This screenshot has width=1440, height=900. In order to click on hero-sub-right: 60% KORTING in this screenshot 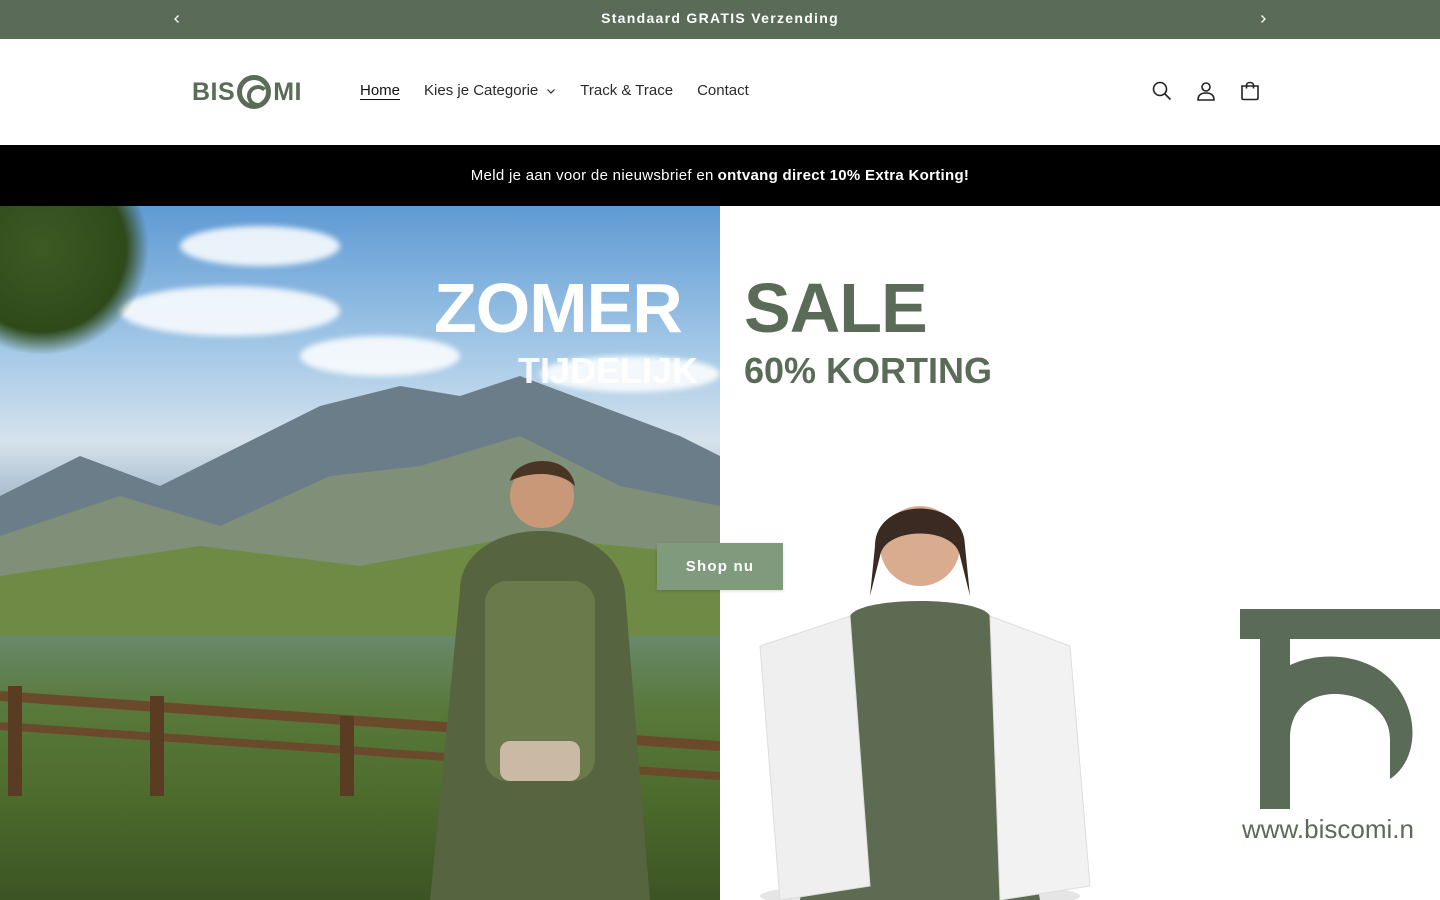, I will do `click(868, 370)`.